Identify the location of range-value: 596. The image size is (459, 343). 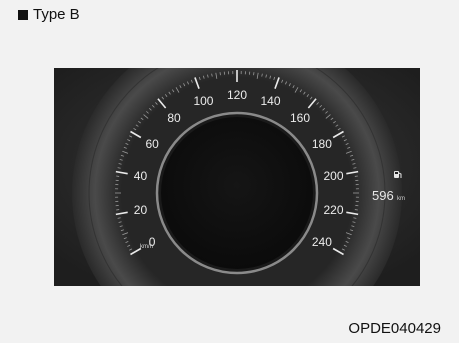
(383, 195).